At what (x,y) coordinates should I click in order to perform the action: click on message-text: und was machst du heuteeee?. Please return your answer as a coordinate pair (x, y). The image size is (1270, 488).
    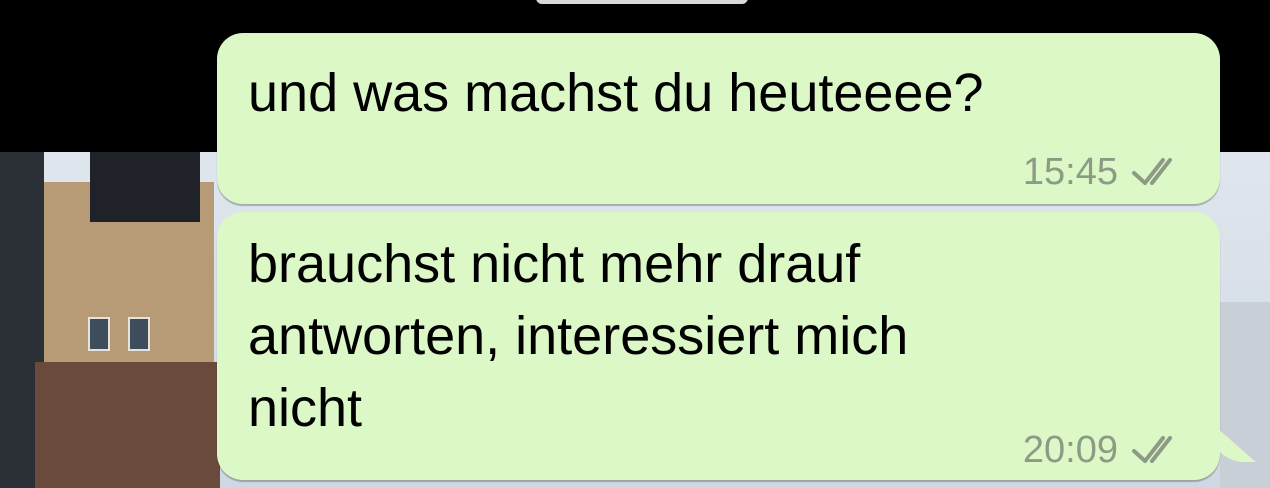
    Looking at the image, I should click on (616, 93).